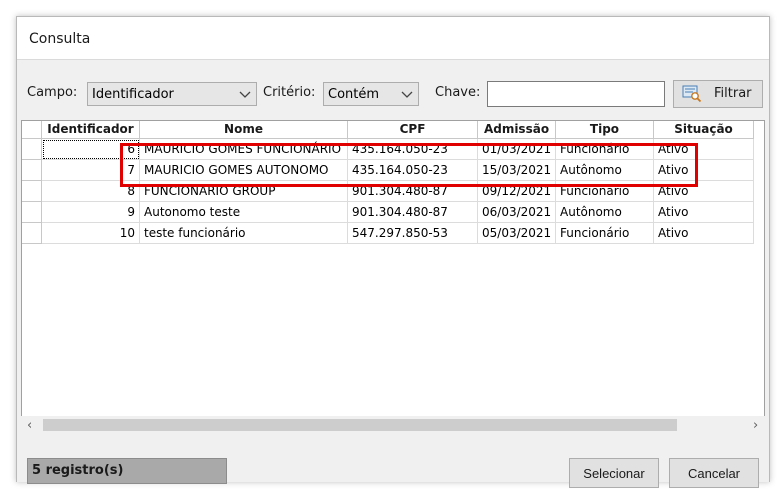  What do you see at coordinates (605, 212) in the screenshot?
I see `table-row-tipo: Autônomo` at bounding box center [605, 212].